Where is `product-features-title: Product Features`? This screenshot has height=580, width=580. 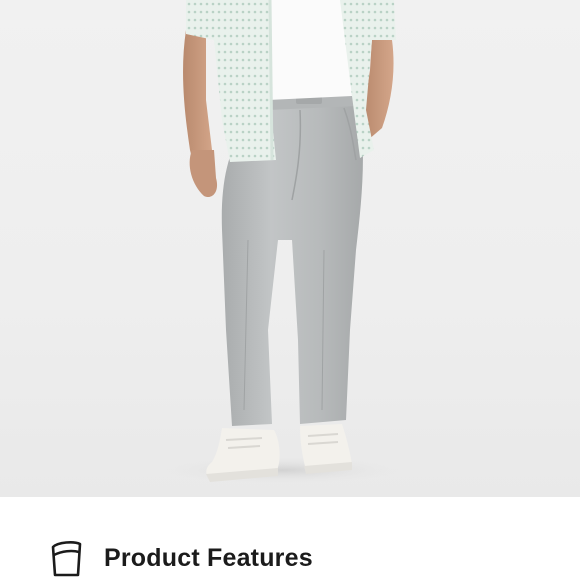
product-features-title: Product Features is located at coordinates (208, 558).